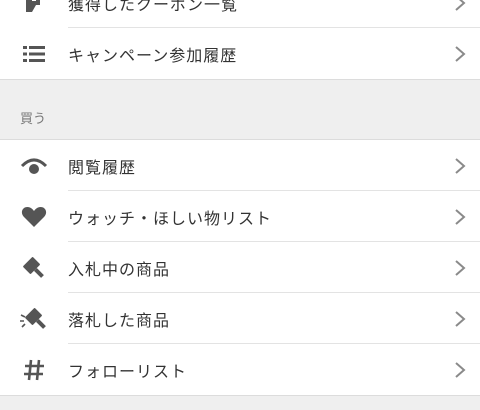 This screenshot has height=410, width=480. I want to click on menu-item-label: フォローリスト, so click(128, 371).